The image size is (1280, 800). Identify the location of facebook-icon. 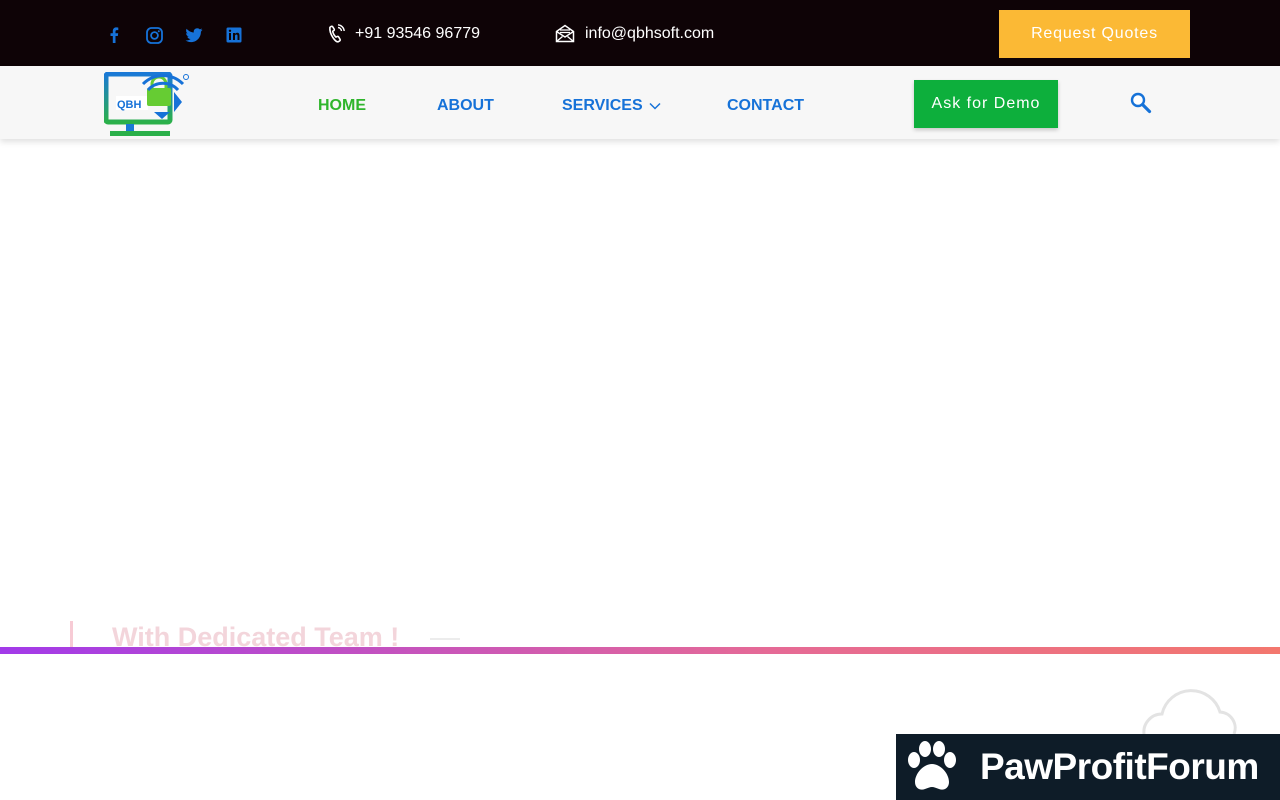
(114, 35).